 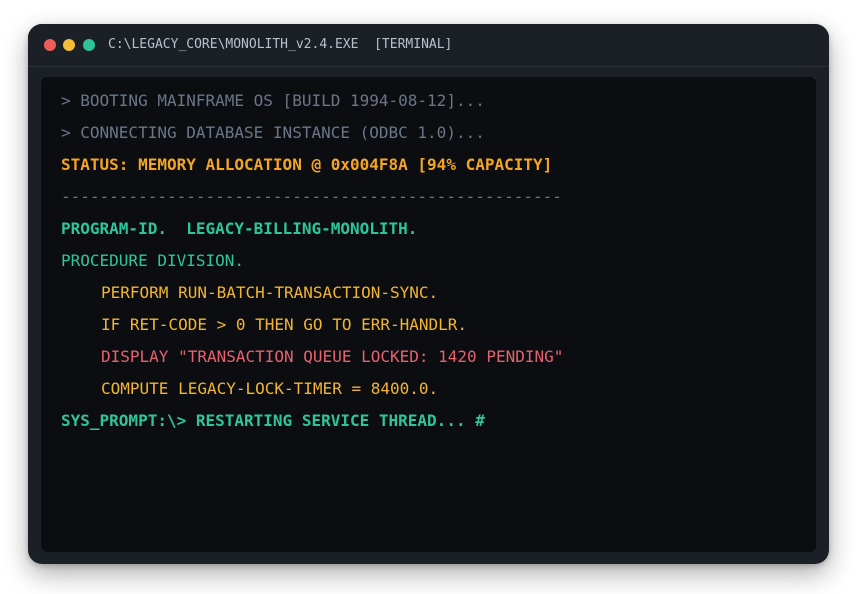 I want to click on terminal-line-compute: COMPUTE LEGACY-LOCK-TIMER = 8400.0., so click(x=270, y=388).